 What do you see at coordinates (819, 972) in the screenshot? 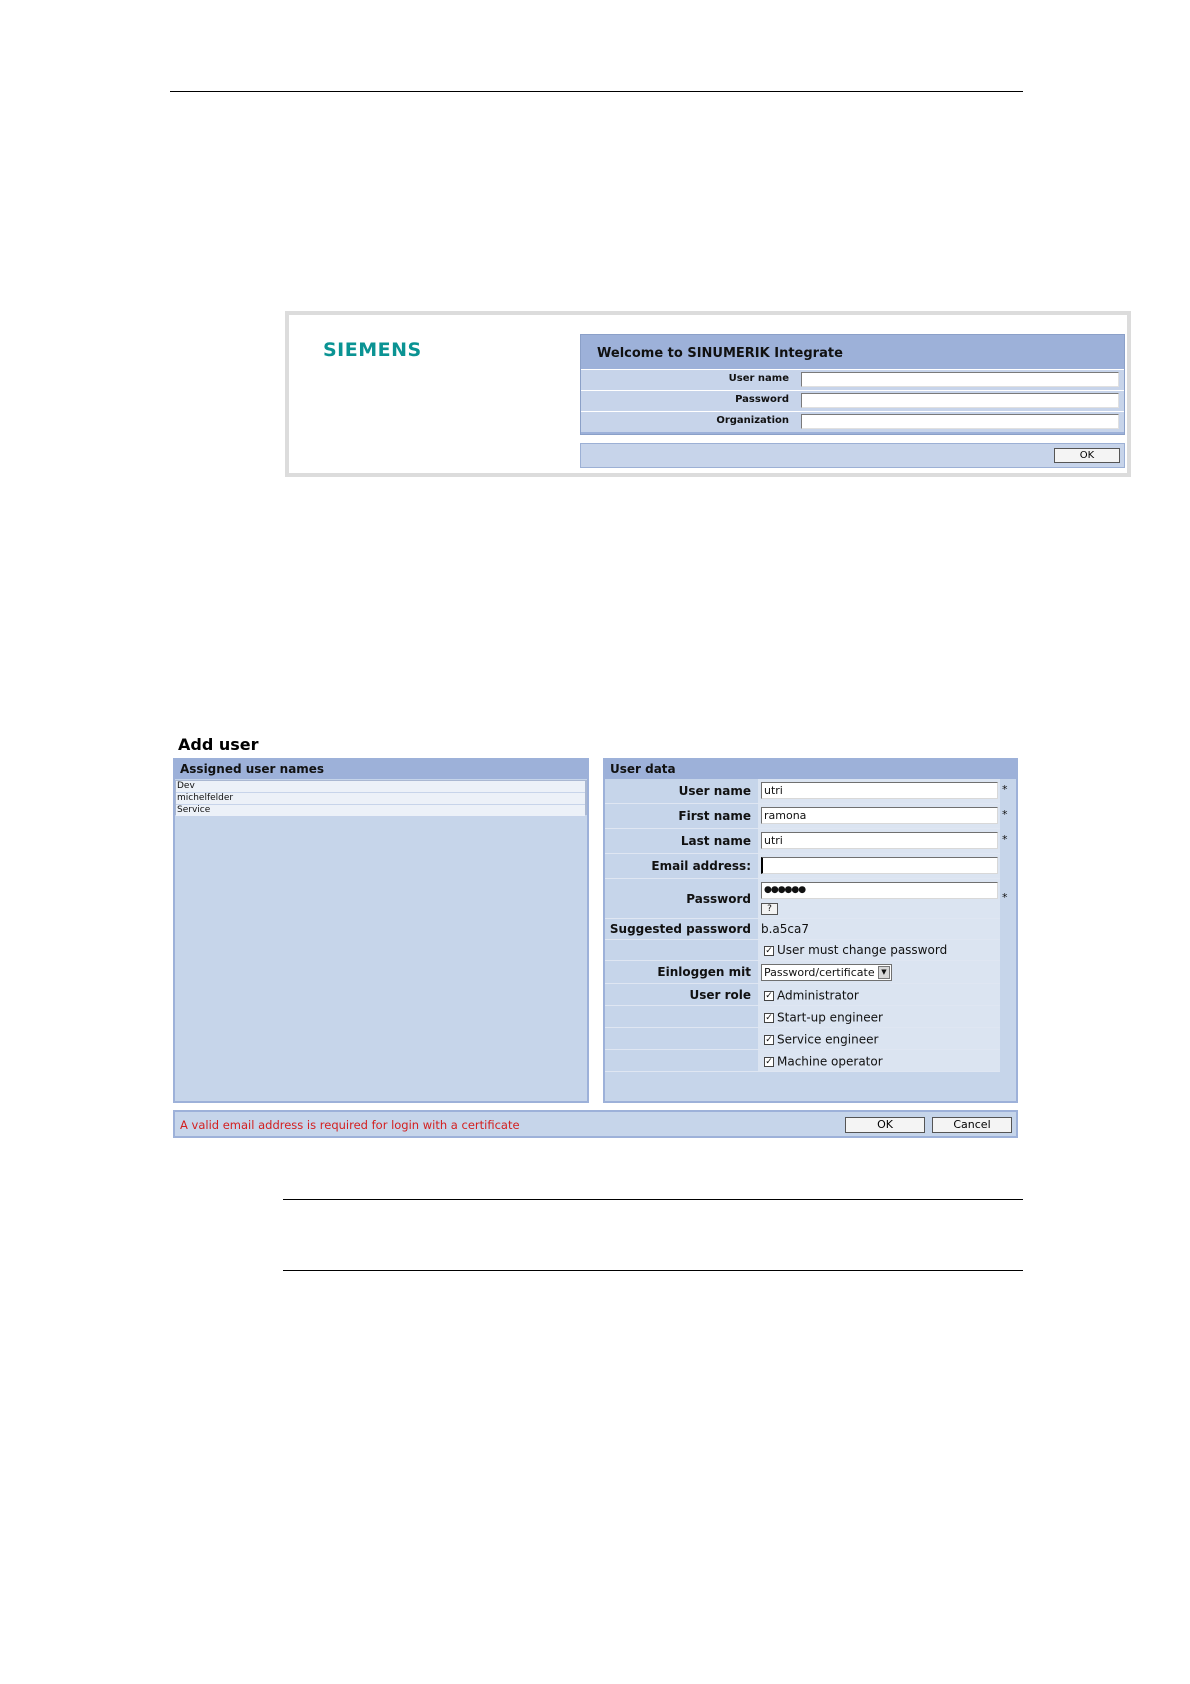
I see `login-with-value: Password/certificate` at bounding box center [819, 972].